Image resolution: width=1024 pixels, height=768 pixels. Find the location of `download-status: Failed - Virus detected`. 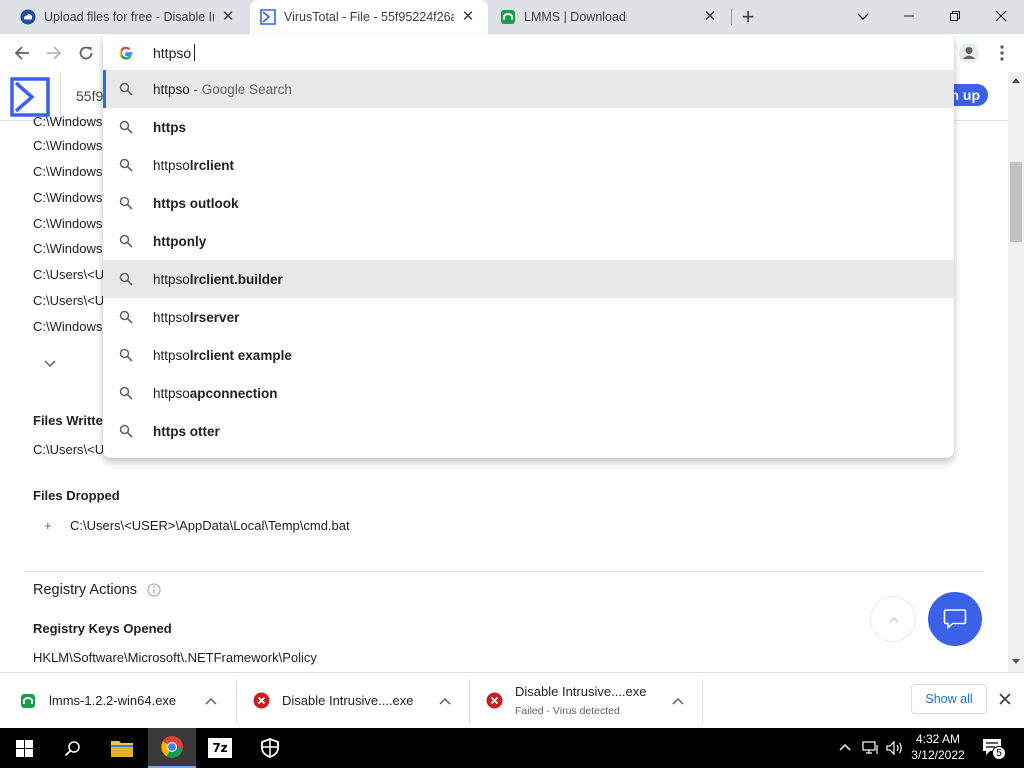

download-status: Failed - Virus detected is located at coordinates (567, 711).